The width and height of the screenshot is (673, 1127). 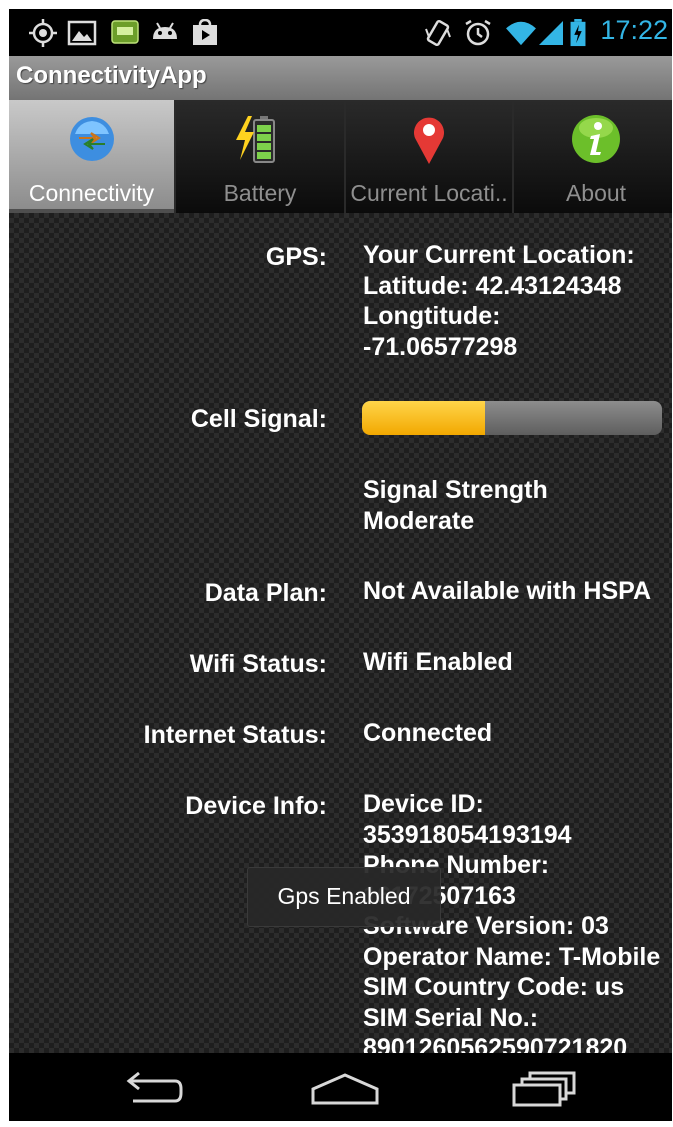 I want to click on battery-charging-icon, so click(x=578, y=33).